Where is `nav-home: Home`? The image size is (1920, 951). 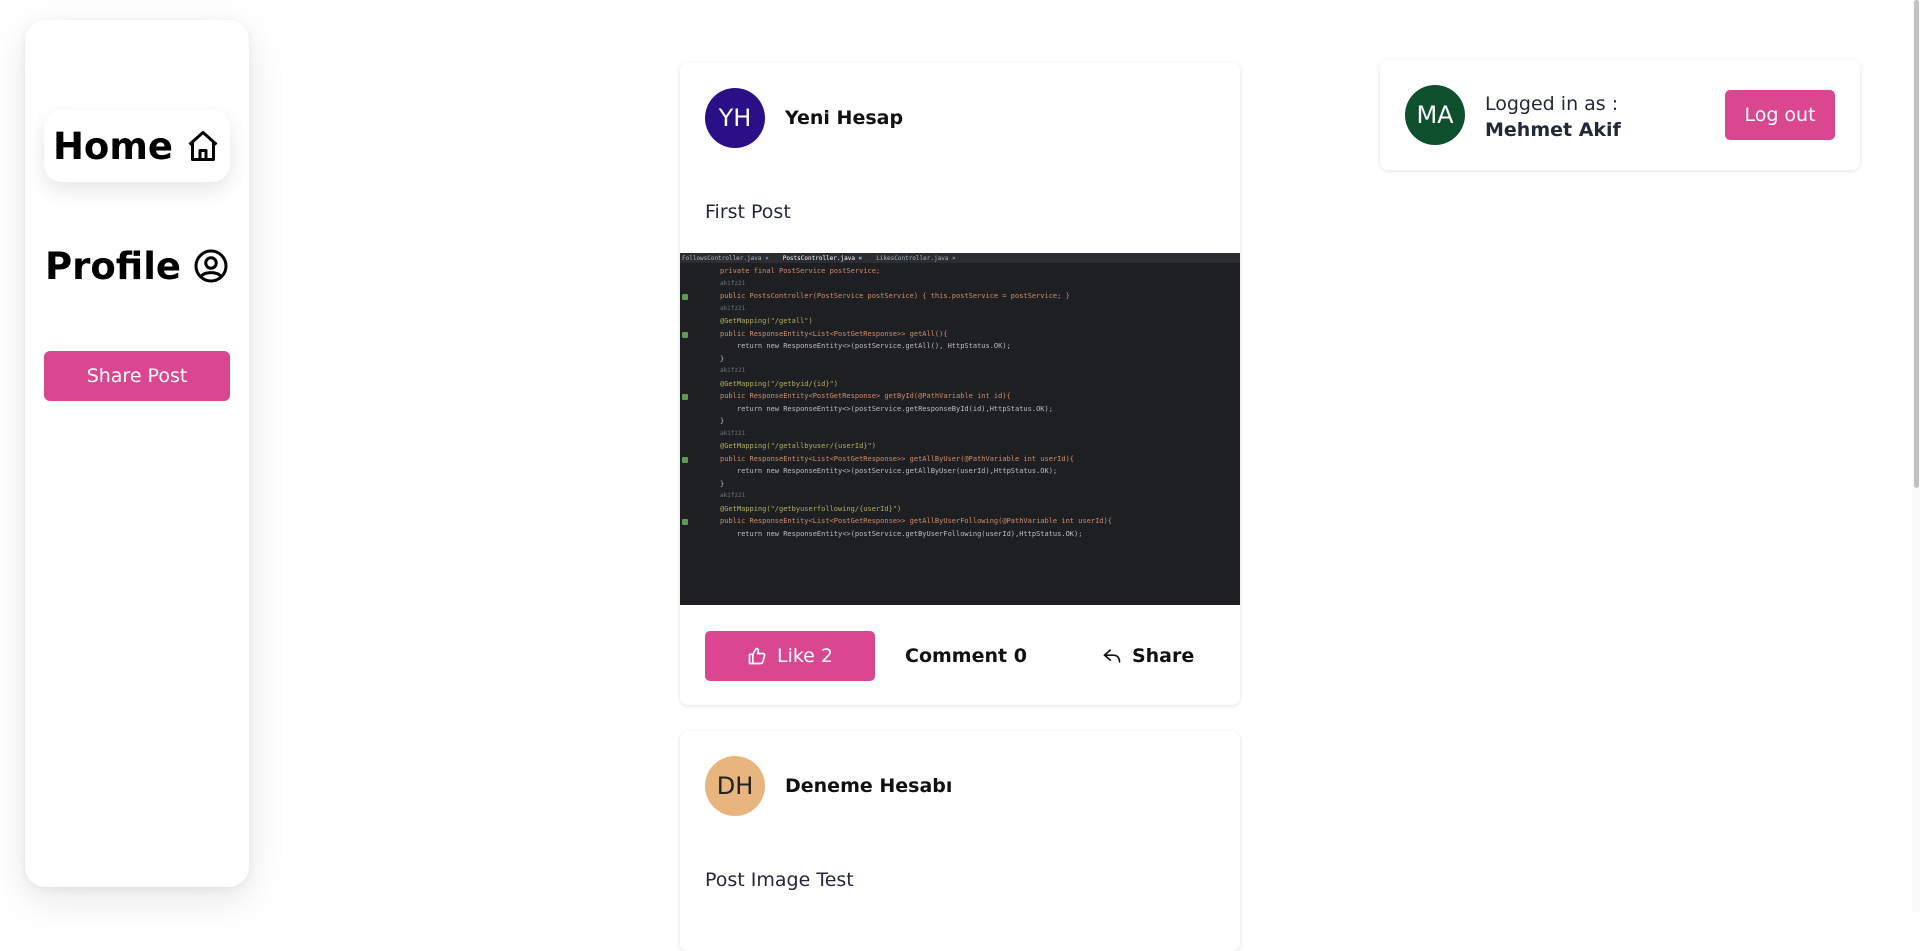 nav-home: Home is located at coordinates (137, 146).